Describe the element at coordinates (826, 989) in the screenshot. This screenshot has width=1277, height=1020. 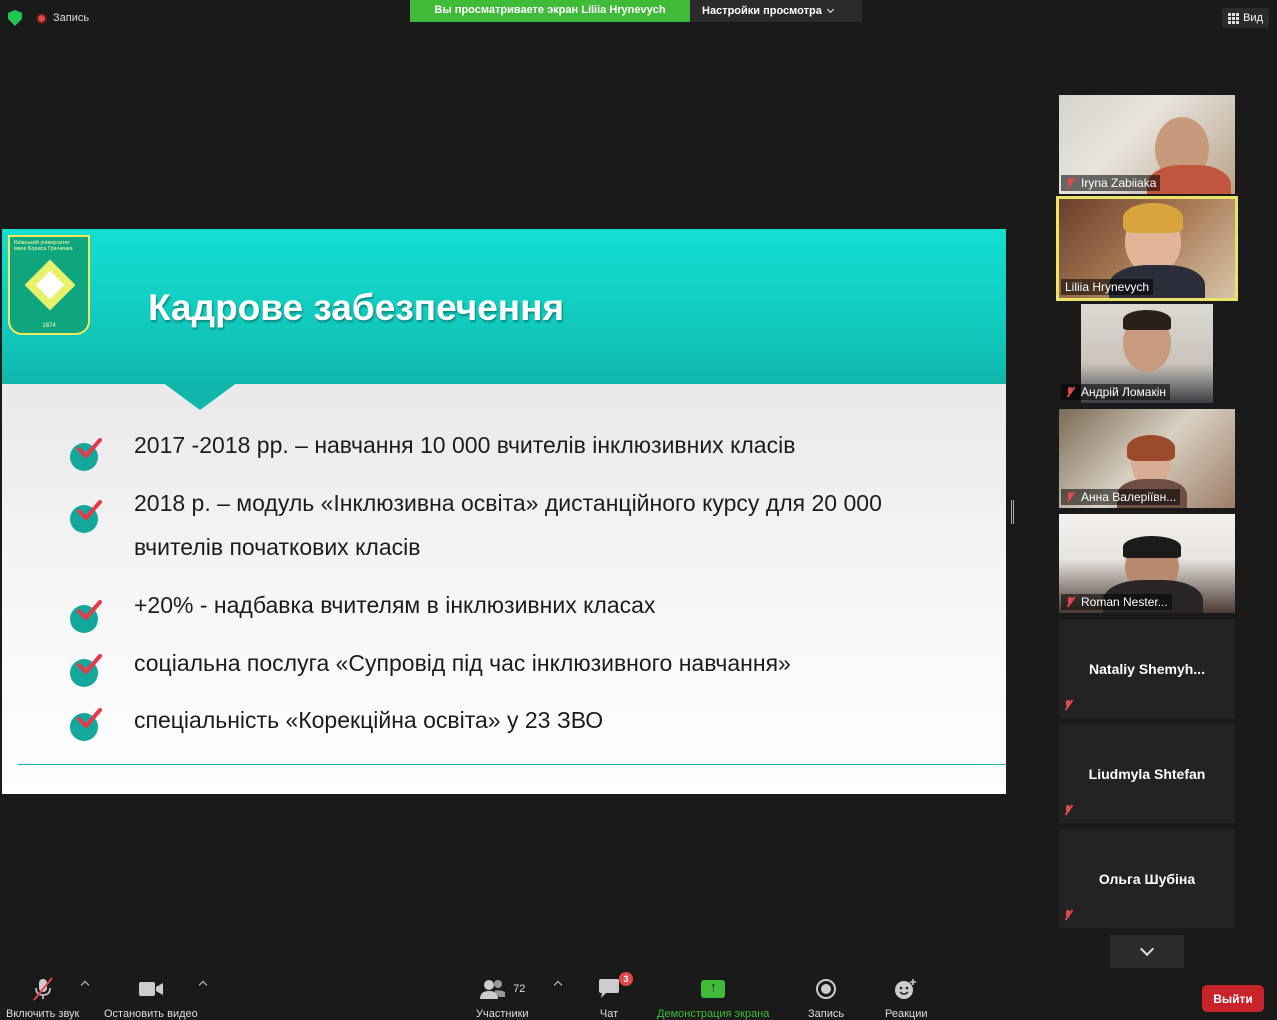
I see `record-icon` at that location.